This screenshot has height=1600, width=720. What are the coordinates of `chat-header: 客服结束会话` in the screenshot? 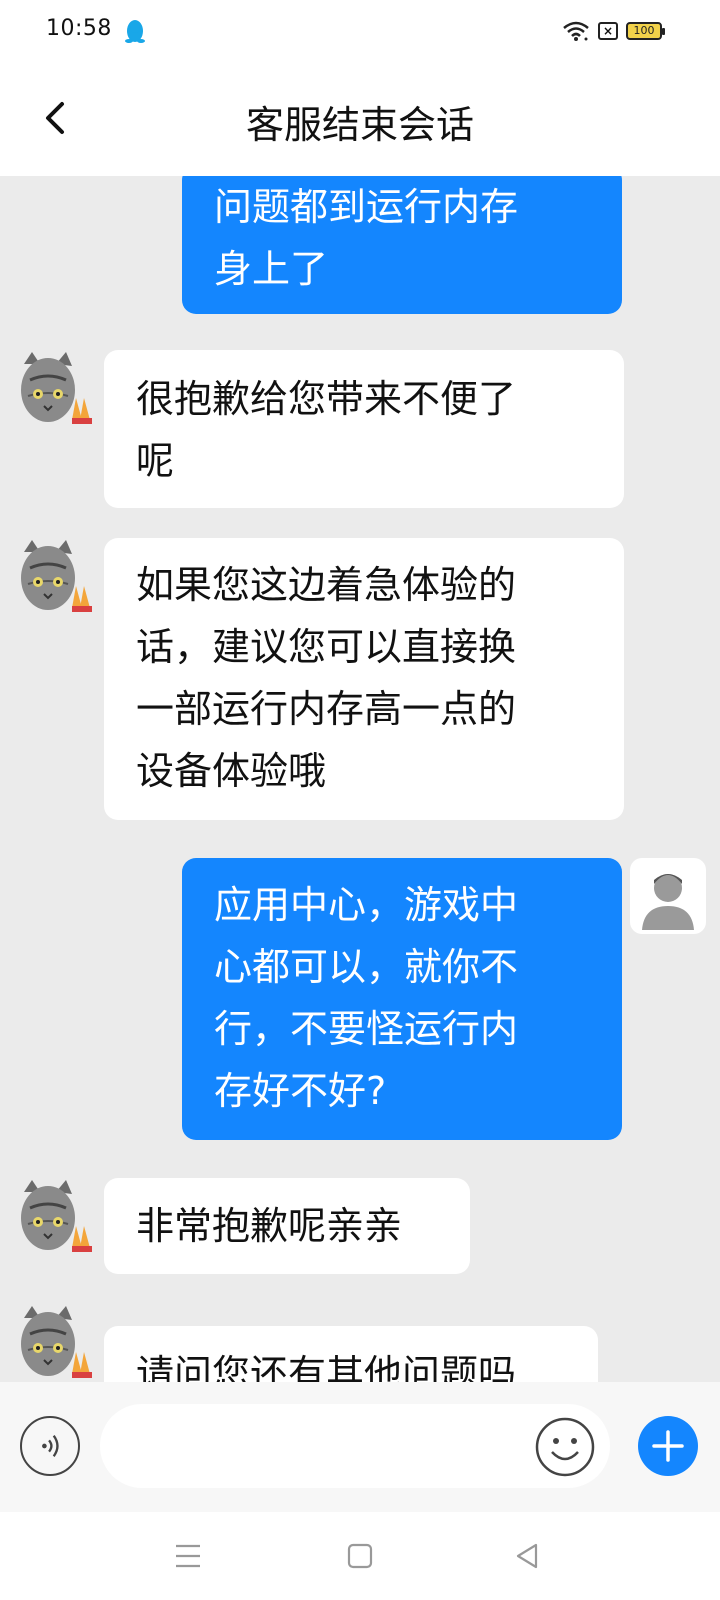 It's located at (360, 120).